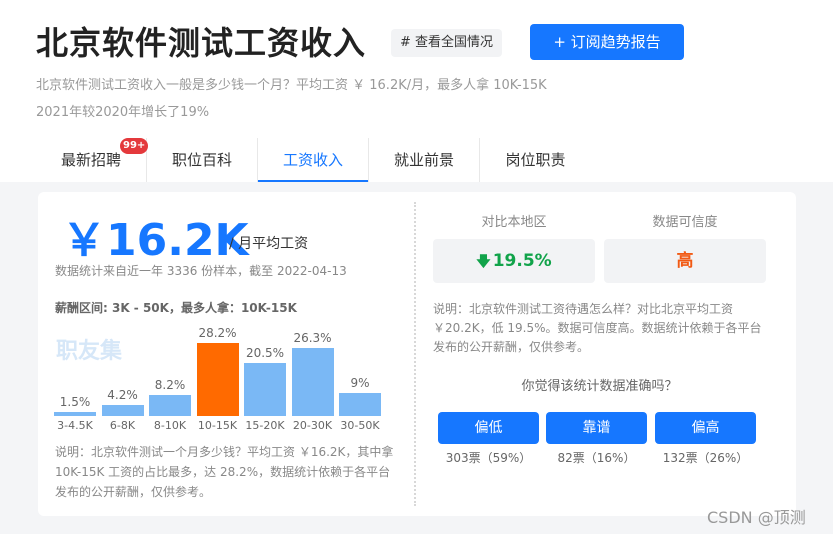 The image size is (833, 534). I want to click on accuracy-question: 你觉得该统计数据准确吗？, so click(599, 386).